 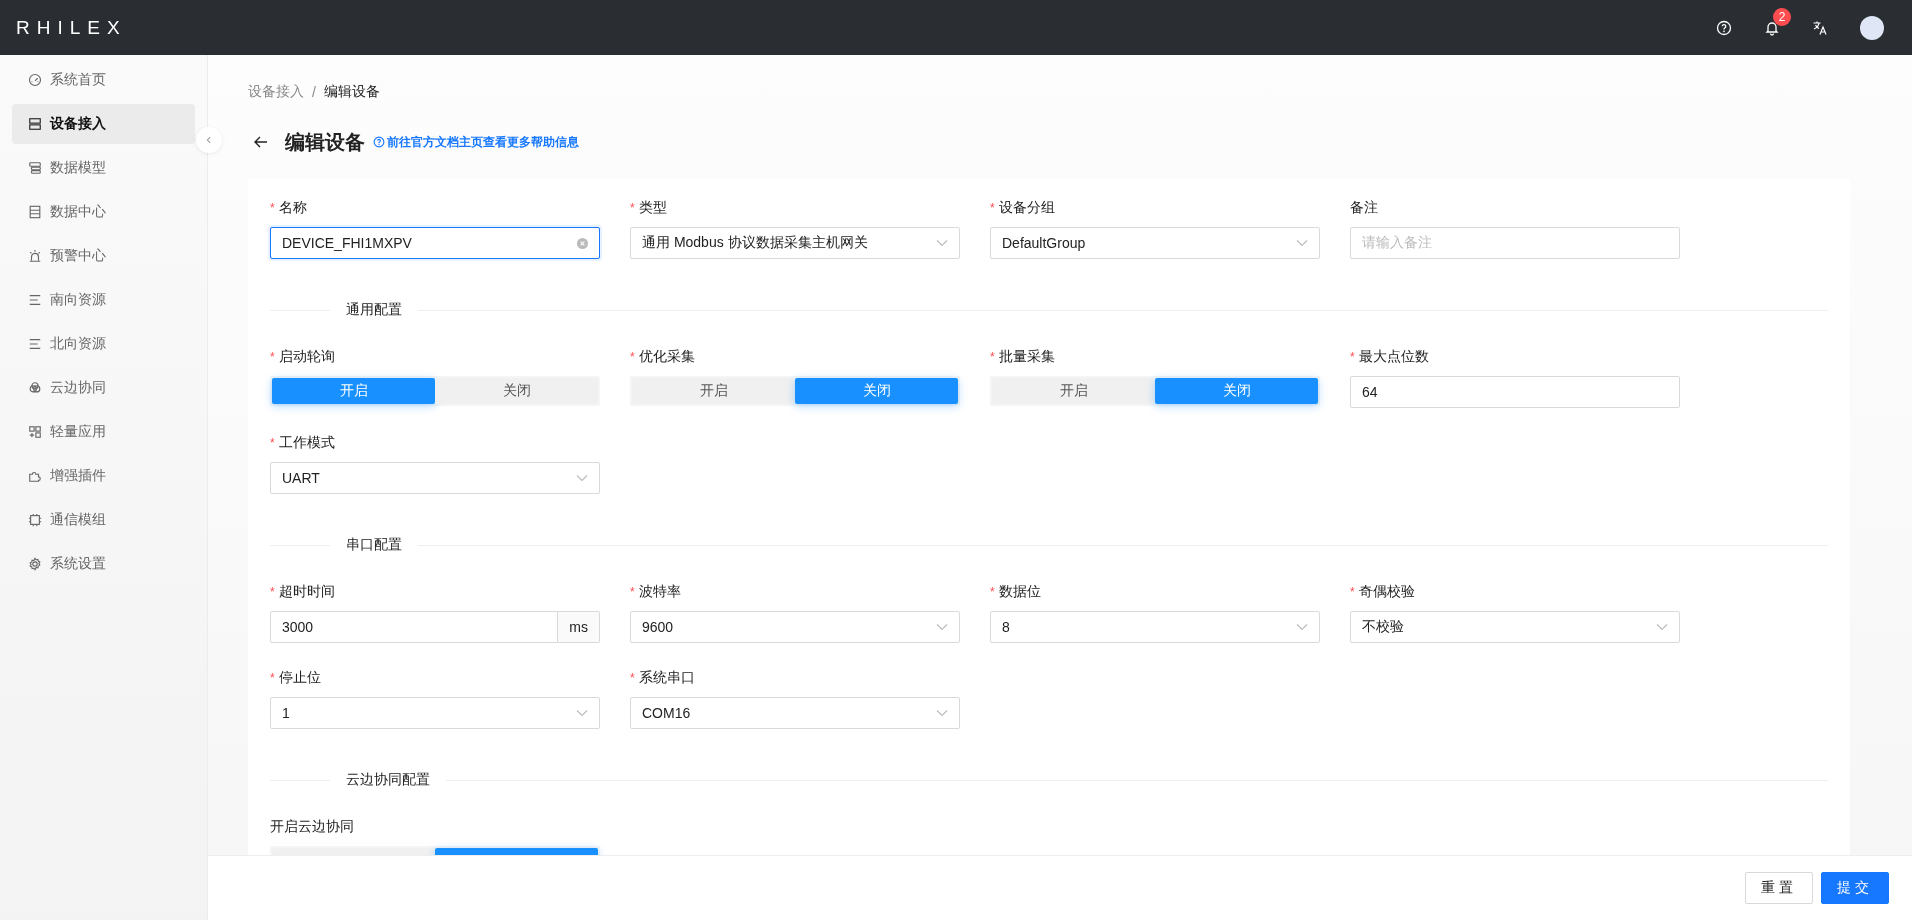 What do you see at coordinates (374, 310) in the screenshot?
I see `section-title: 通用配置` at bounding box center [374, 310].